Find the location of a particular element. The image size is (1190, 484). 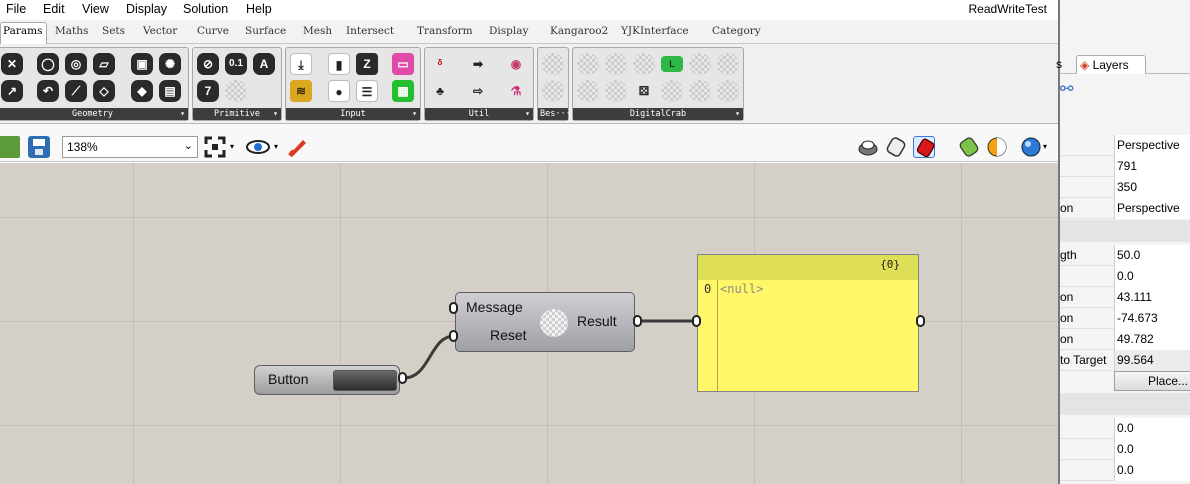

box-param-icon: ▣ is located at coordinates (142, 64).